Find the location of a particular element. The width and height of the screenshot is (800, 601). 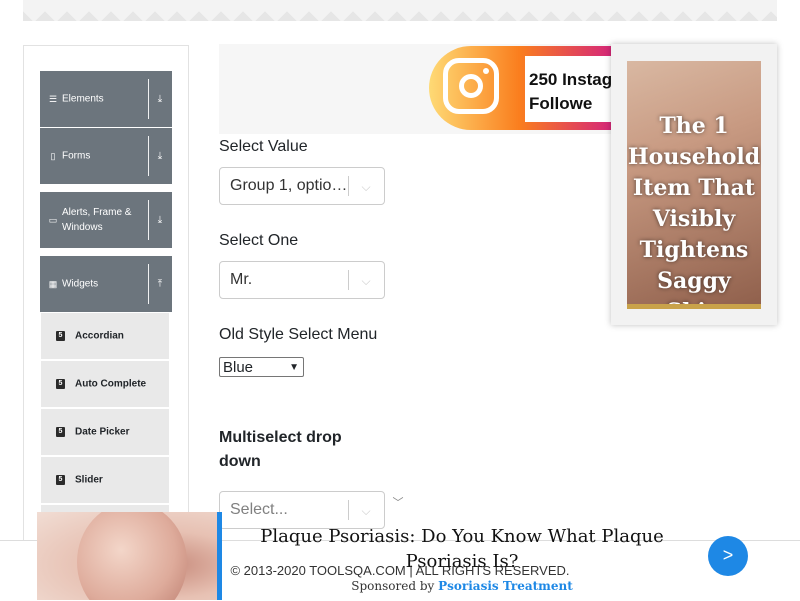

camera-lens-shape is located at coordinates (471, 86).